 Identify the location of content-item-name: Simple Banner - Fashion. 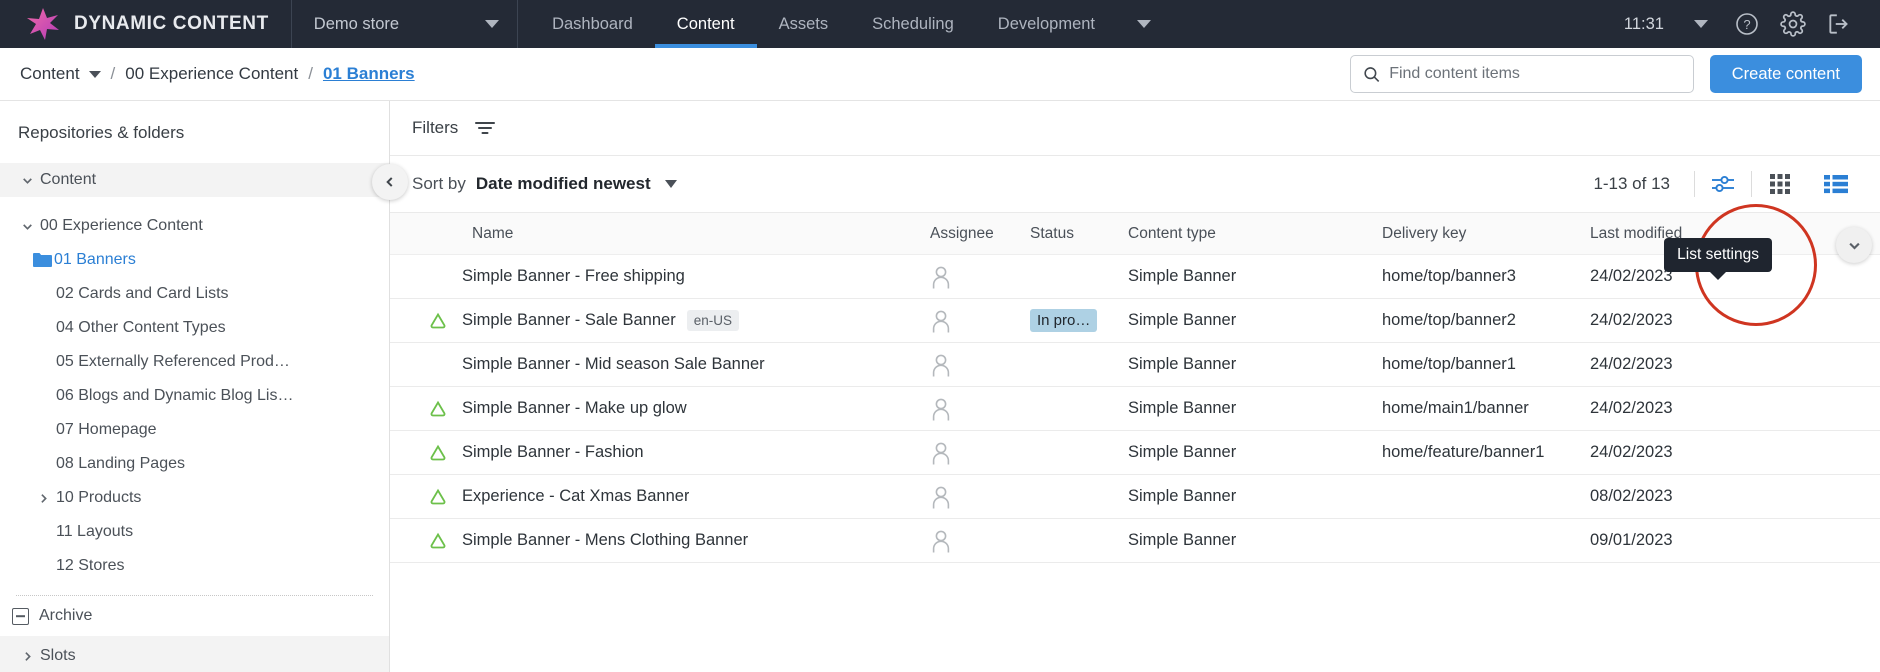
(553, 452).